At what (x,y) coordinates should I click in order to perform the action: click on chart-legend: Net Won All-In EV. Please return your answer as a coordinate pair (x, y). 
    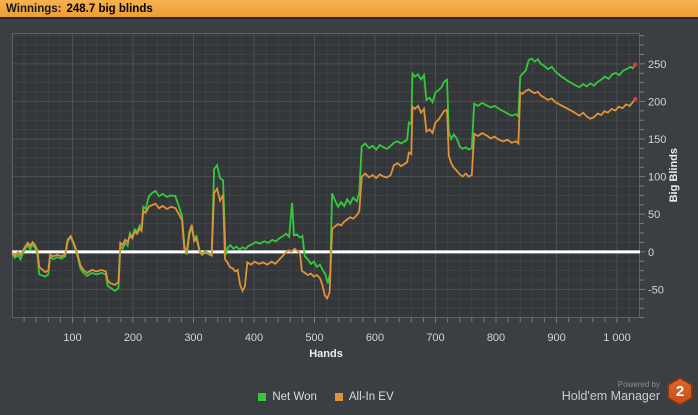
    Looking at the image, I should click on (326, 397).